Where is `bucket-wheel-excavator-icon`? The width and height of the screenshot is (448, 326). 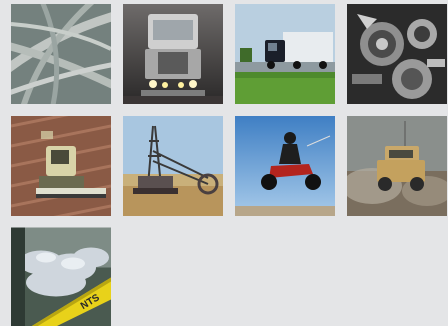 bucket-wheel-excavator-icon is located at coordinates (173, 166).